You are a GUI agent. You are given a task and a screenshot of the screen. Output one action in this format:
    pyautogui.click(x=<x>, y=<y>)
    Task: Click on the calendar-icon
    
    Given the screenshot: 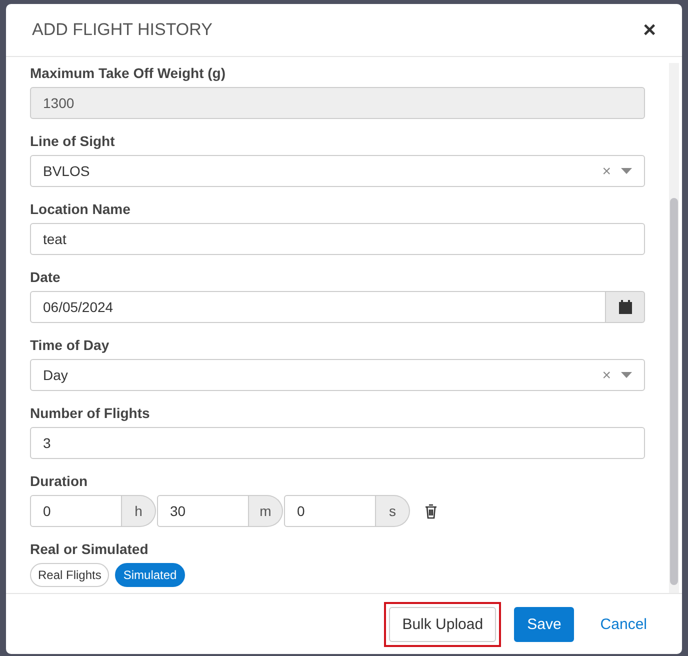 What is the action you would take?
    pyautogui.click(x=625, y=307)
    